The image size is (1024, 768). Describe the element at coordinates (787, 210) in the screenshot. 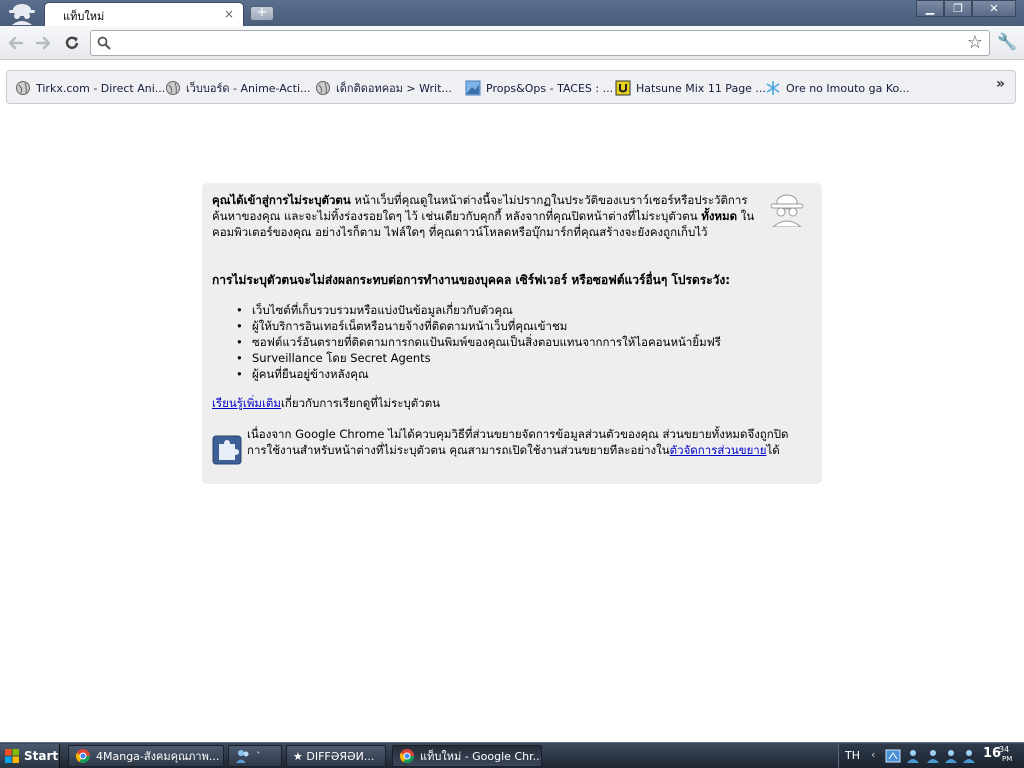

I see `incognito-spy-icon` at that location.